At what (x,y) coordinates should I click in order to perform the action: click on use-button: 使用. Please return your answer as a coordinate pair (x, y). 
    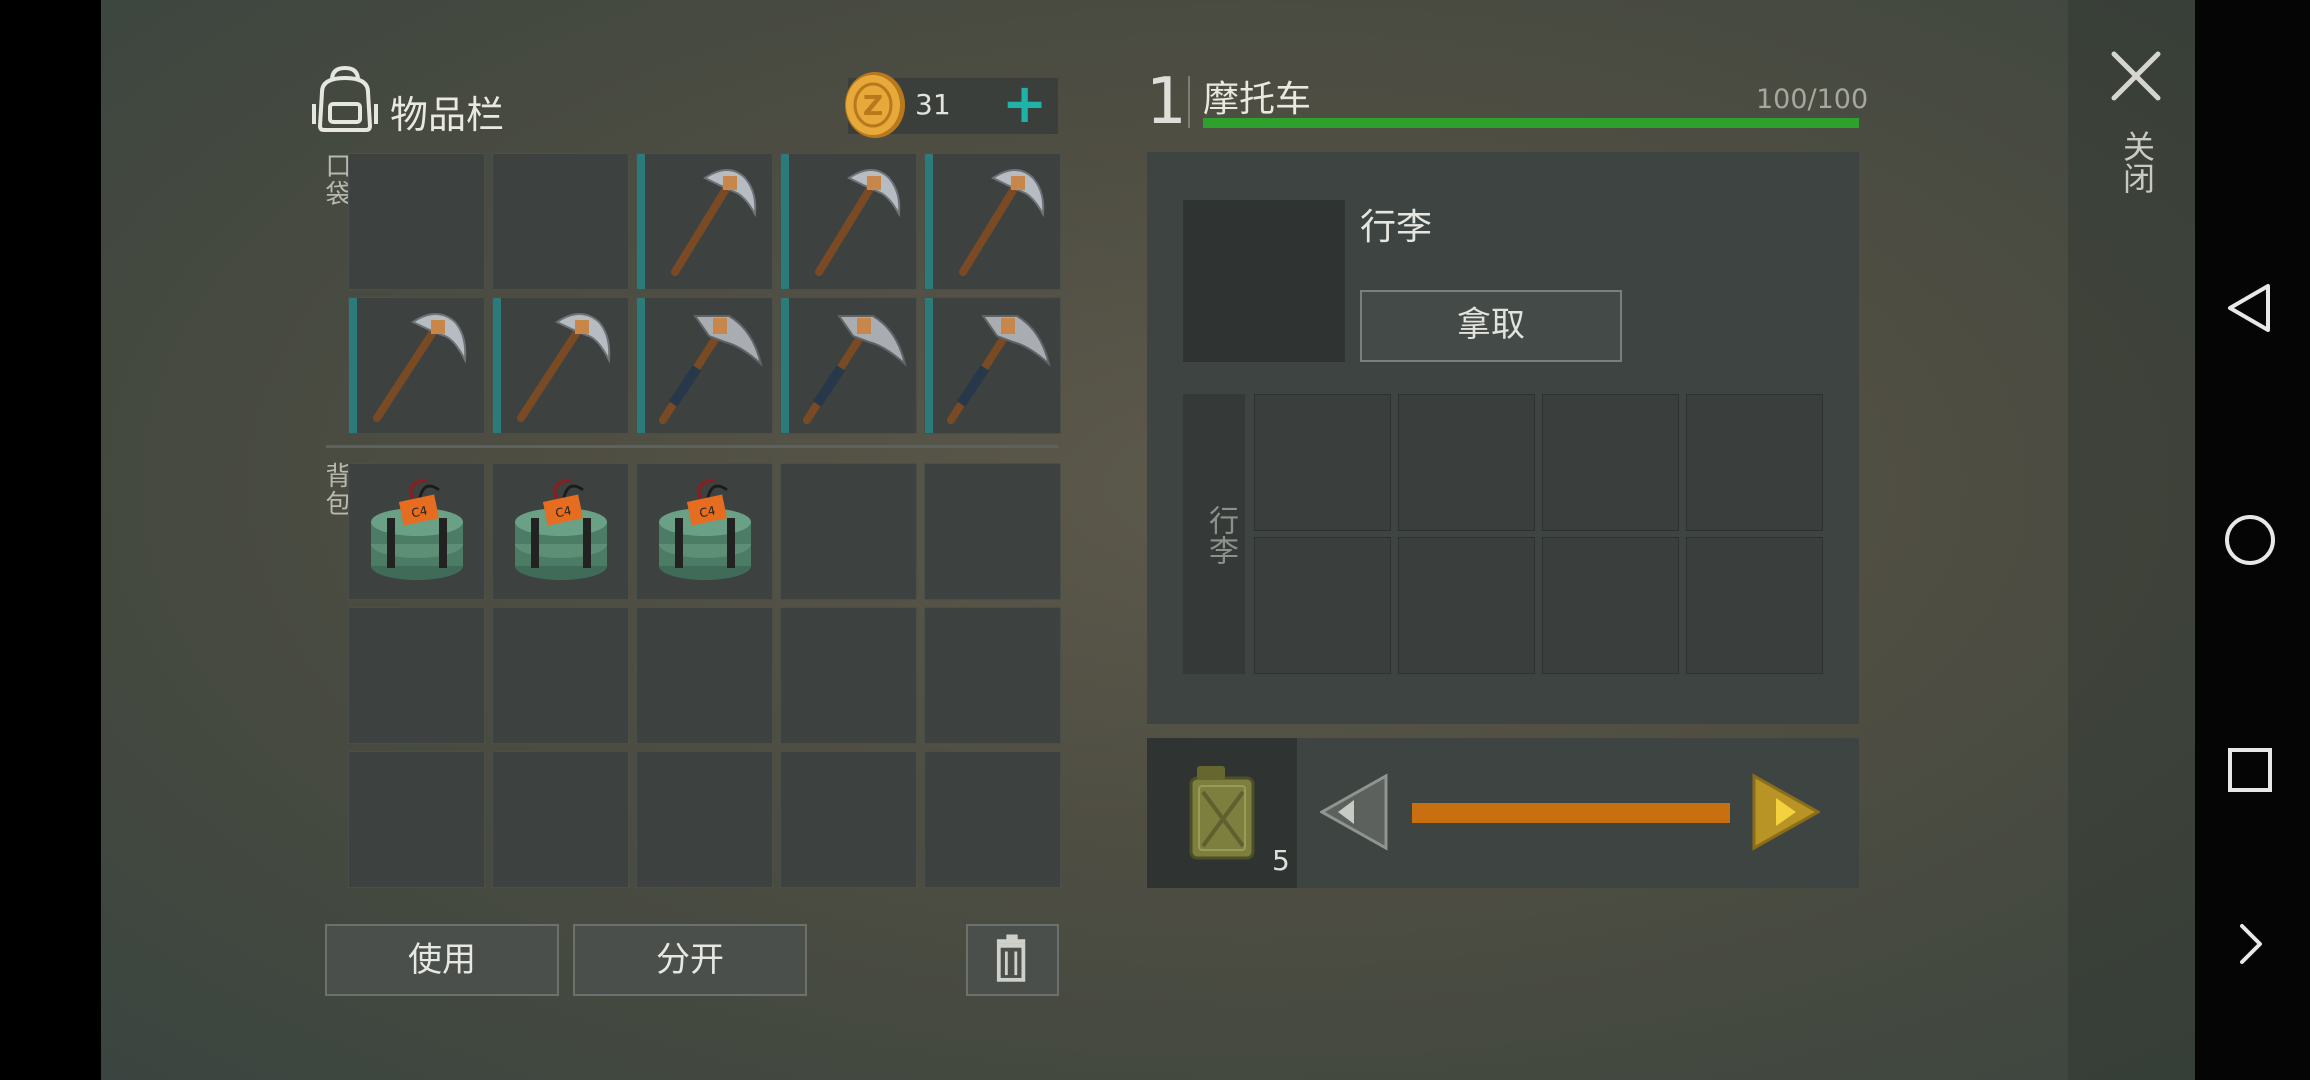
    Looking at the image, I should click on (442, 960).